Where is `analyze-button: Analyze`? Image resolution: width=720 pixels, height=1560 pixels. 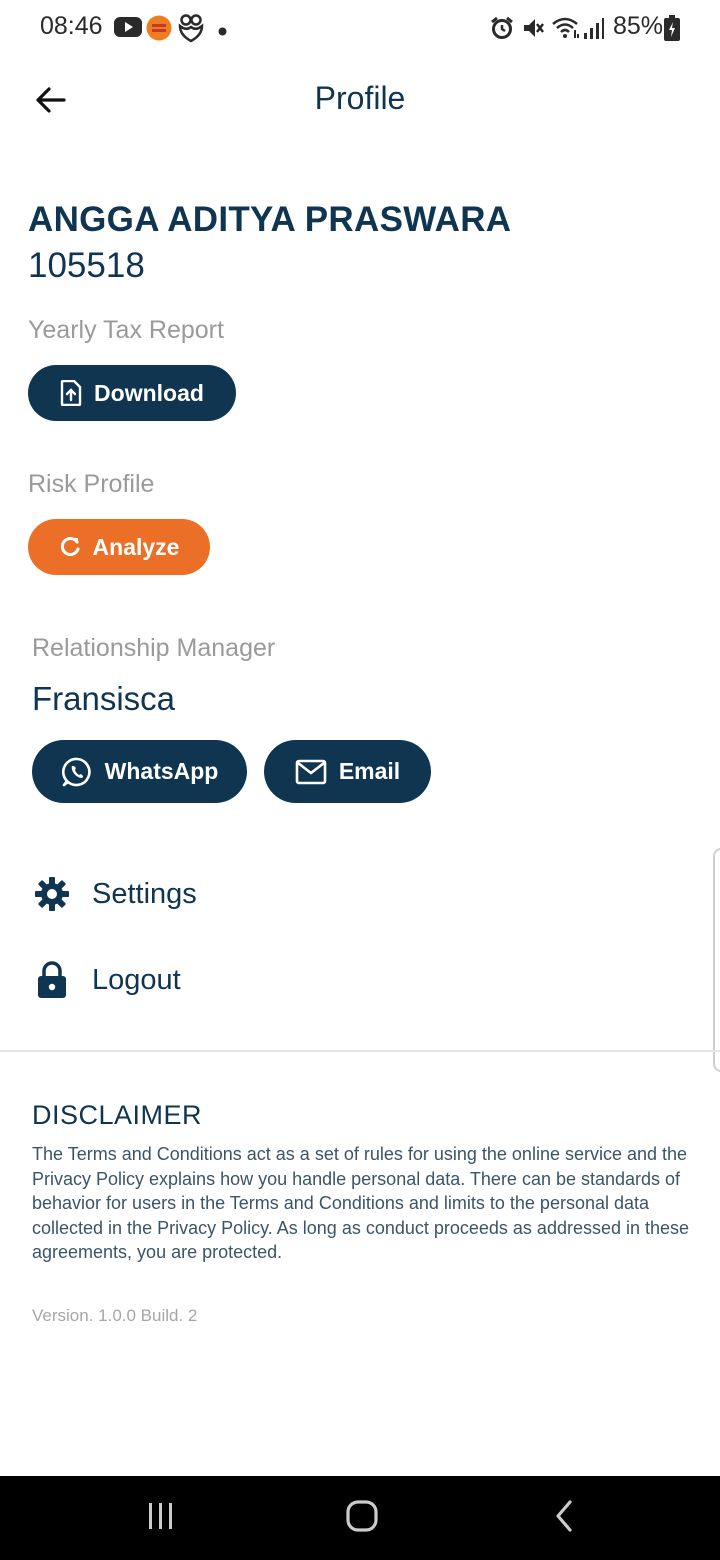 analyze-button: Analyze is located at coordinates (119, 547).